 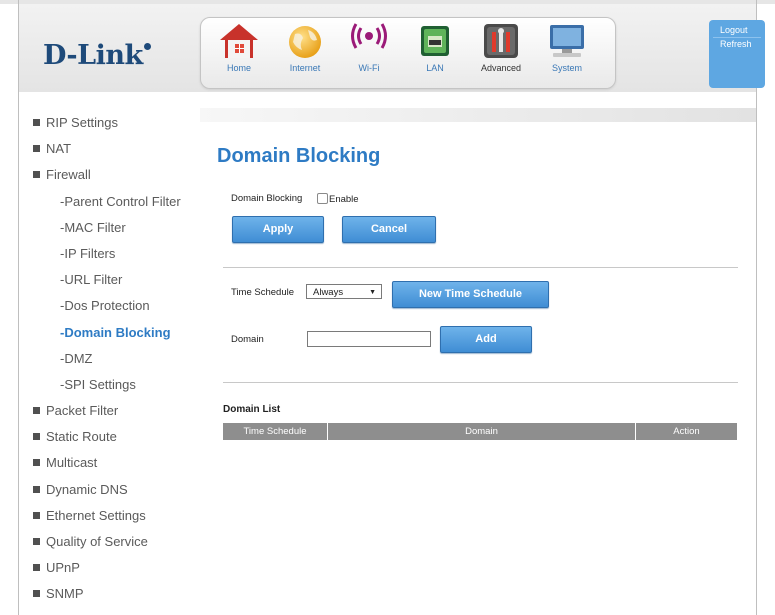 What do you see at coordinates (115, 202) in the screenshot?
I see `sidebar-item-parent-control-filter: -Parent Control Filter` at bounding box center [115, 202].